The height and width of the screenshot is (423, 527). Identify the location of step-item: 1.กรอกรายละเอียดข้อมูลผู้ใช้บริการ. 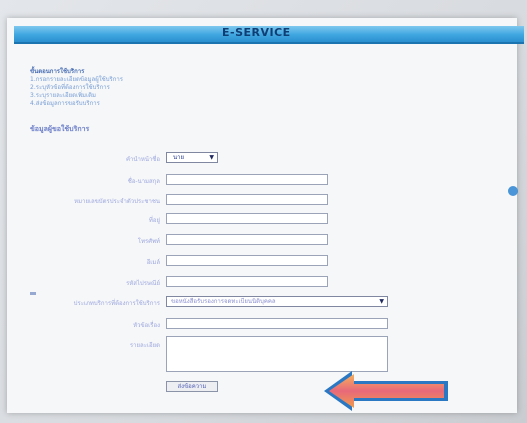
(76, 79).